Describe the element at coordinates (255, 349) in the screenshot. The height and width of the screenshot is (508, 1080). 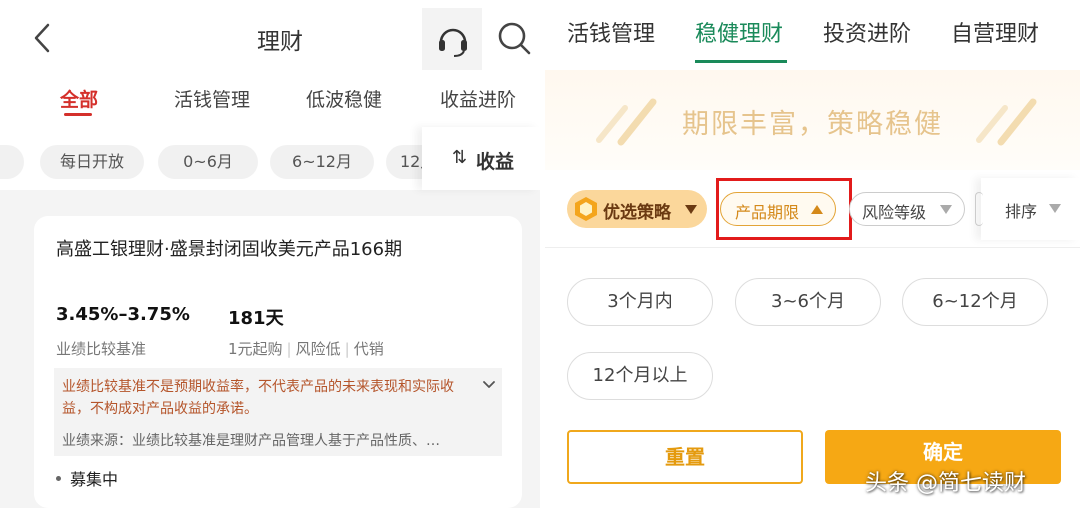
I see `min-purchase: 1元起购` at that location.